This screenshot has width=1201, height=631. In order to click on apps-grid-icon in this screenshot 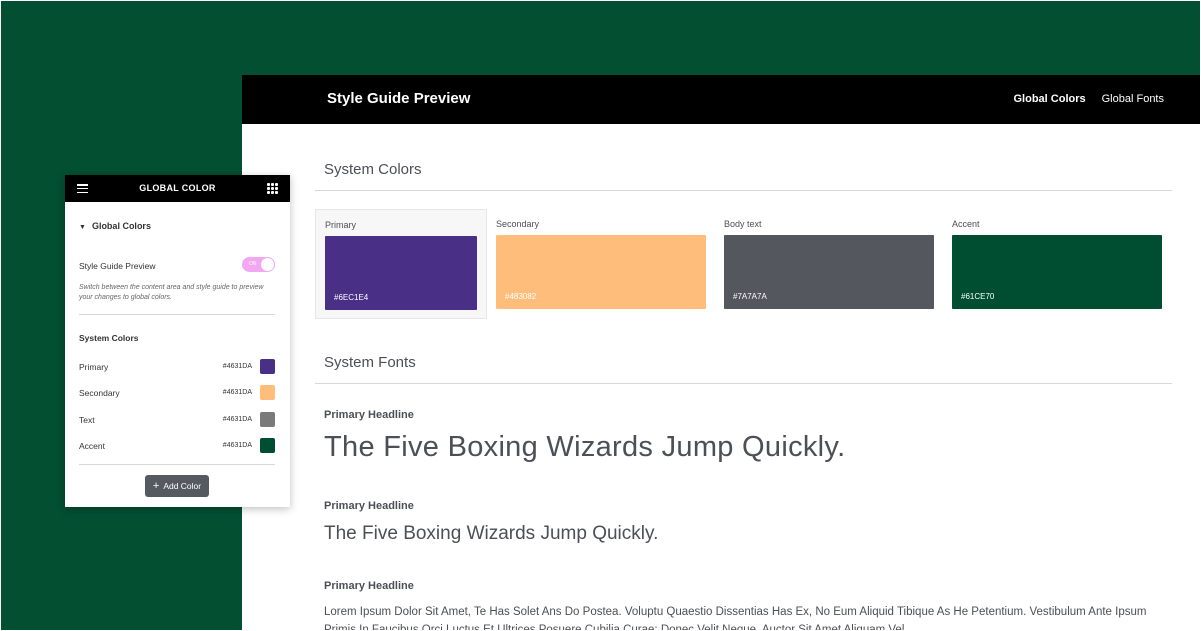, I will do `click(272, 188)`.